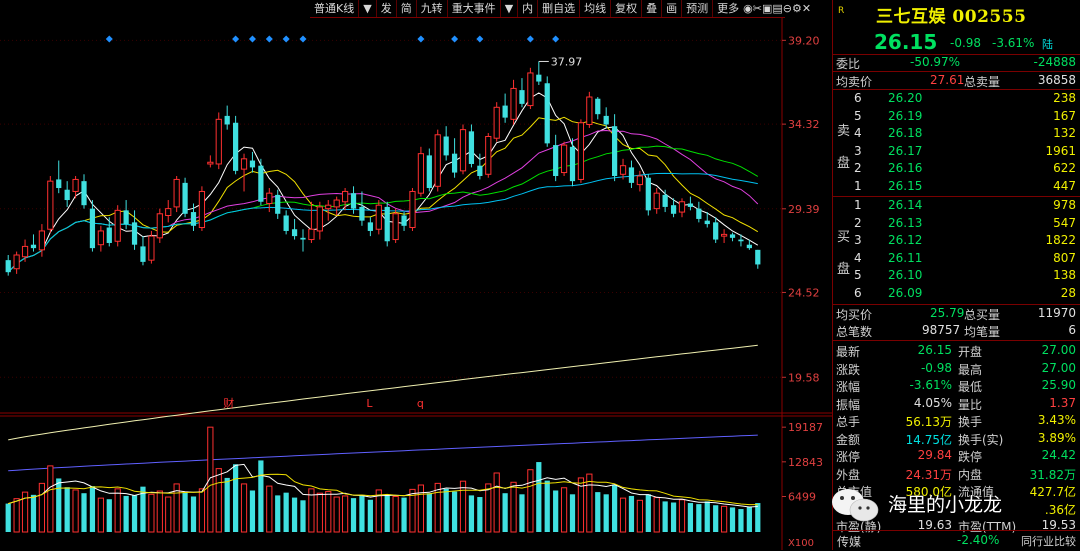 The height and width of the screenshot is (551, 1080). I want to click on zoom-out-icon: ⊖, so click(787, 8).